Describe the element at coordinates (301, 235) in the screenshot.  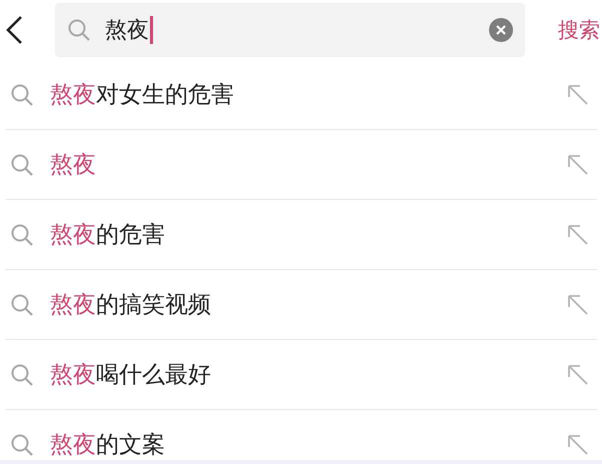
I see `suggestion-item: 熬夜的危害` at that location.